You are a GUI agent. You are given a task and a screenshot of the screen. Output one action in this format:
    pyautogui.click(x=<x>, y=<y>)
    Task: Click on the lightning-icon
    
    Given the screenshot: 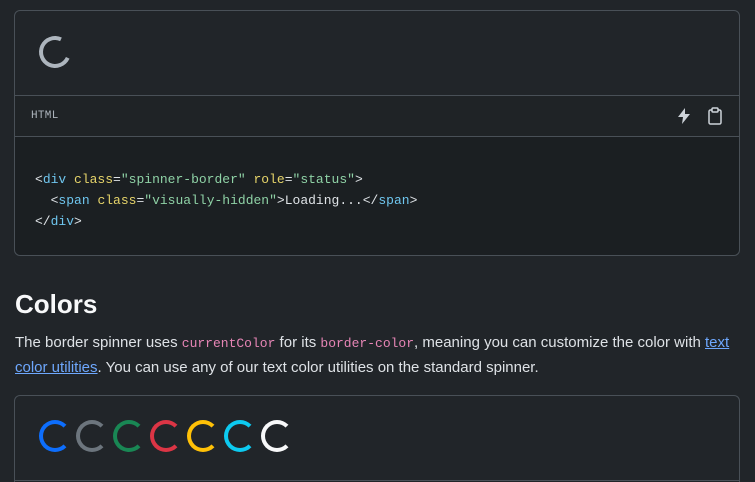 What is the action you would take?
    pyautogui.click(x=684, y=116)
    